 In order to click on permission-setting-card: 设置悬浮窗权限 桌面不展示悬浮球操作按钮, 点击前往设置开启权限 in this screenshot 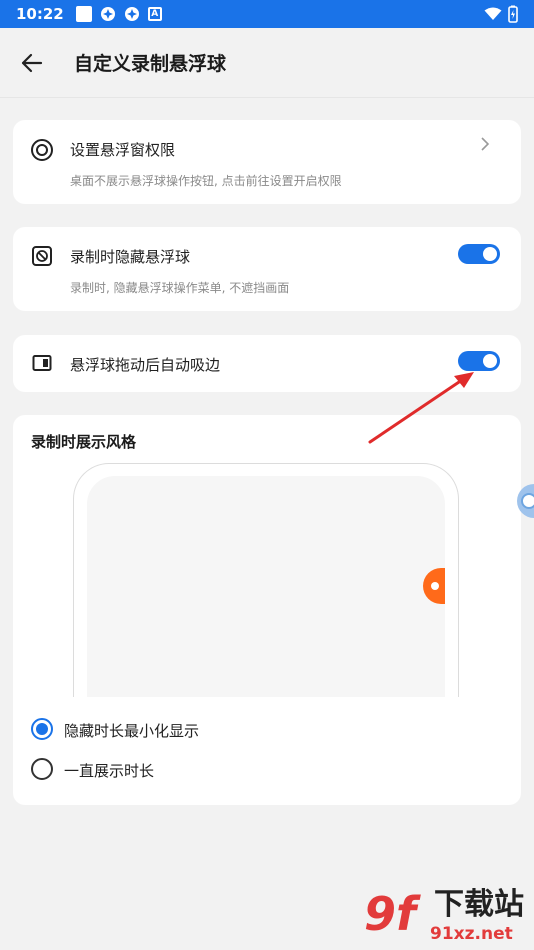, I will do `click(267, 162)`.